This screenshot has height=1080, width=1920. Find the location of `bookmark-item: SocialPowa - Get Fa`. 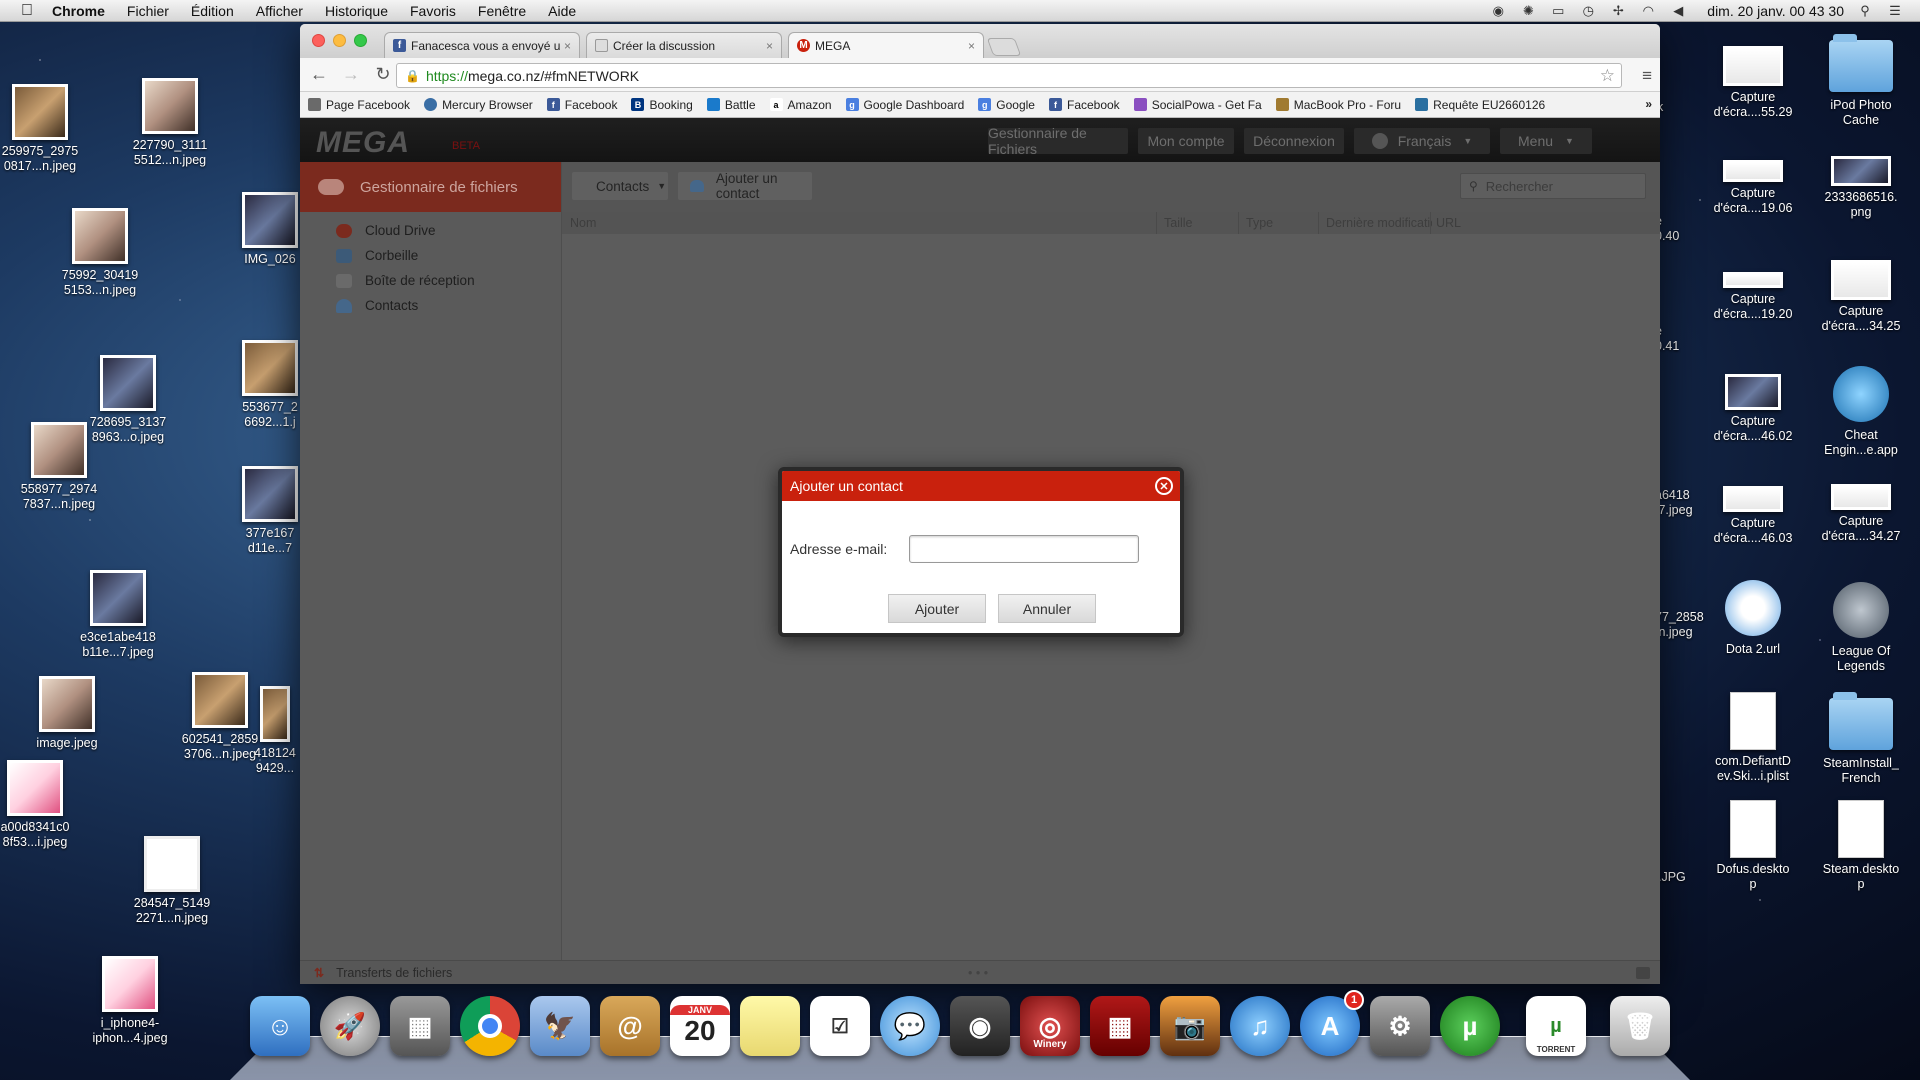

bookmark-item: SocialPowa - Get Fa is located at coordinates (1197, 105).